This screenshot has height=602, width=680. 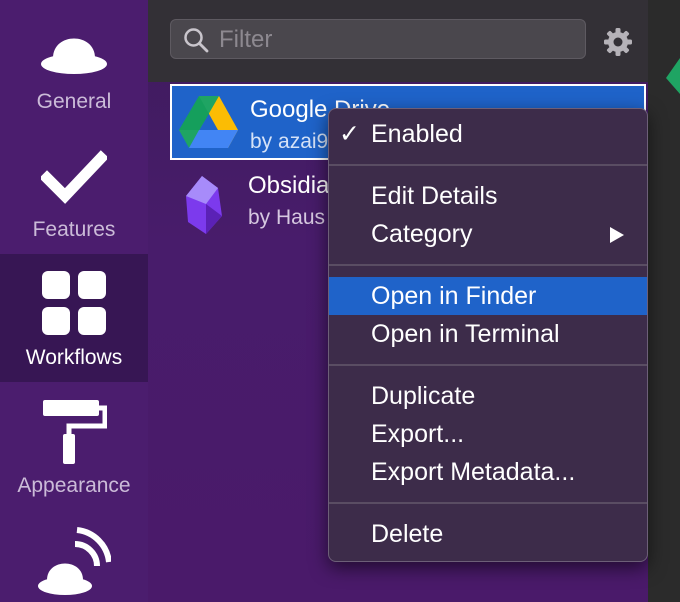 What do you see at coordinates (196, 40) in the screenshot?
I see `search-icon` at bounding box center [196, 40].